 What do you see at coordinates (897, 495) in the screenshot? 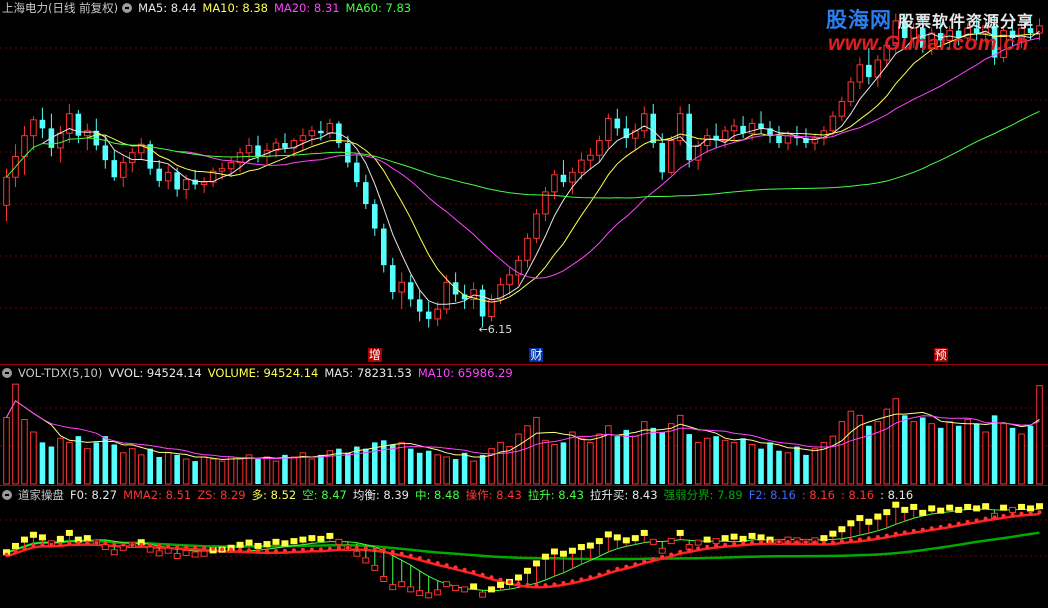
I see `ind-value-14: : 8.16` at bounding box center [897, 495].